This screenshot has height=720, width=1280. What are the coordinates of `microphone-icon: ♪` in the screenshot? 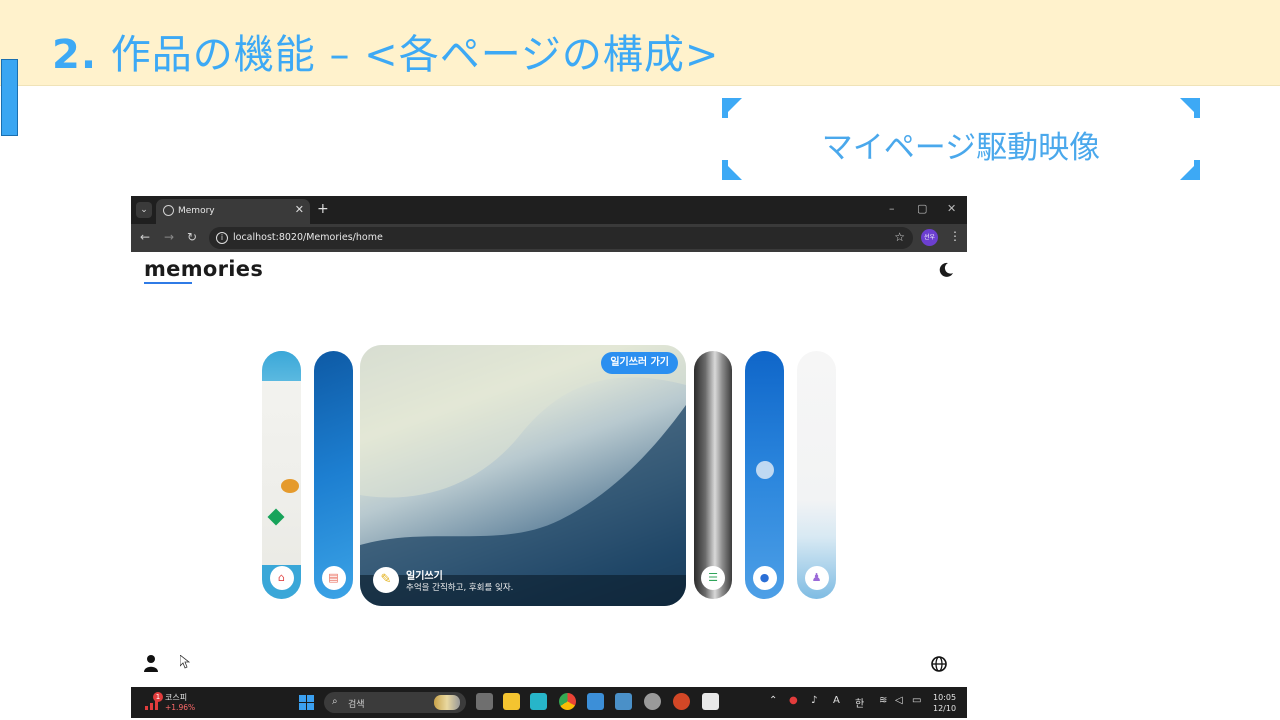 It's located at (814, 700).